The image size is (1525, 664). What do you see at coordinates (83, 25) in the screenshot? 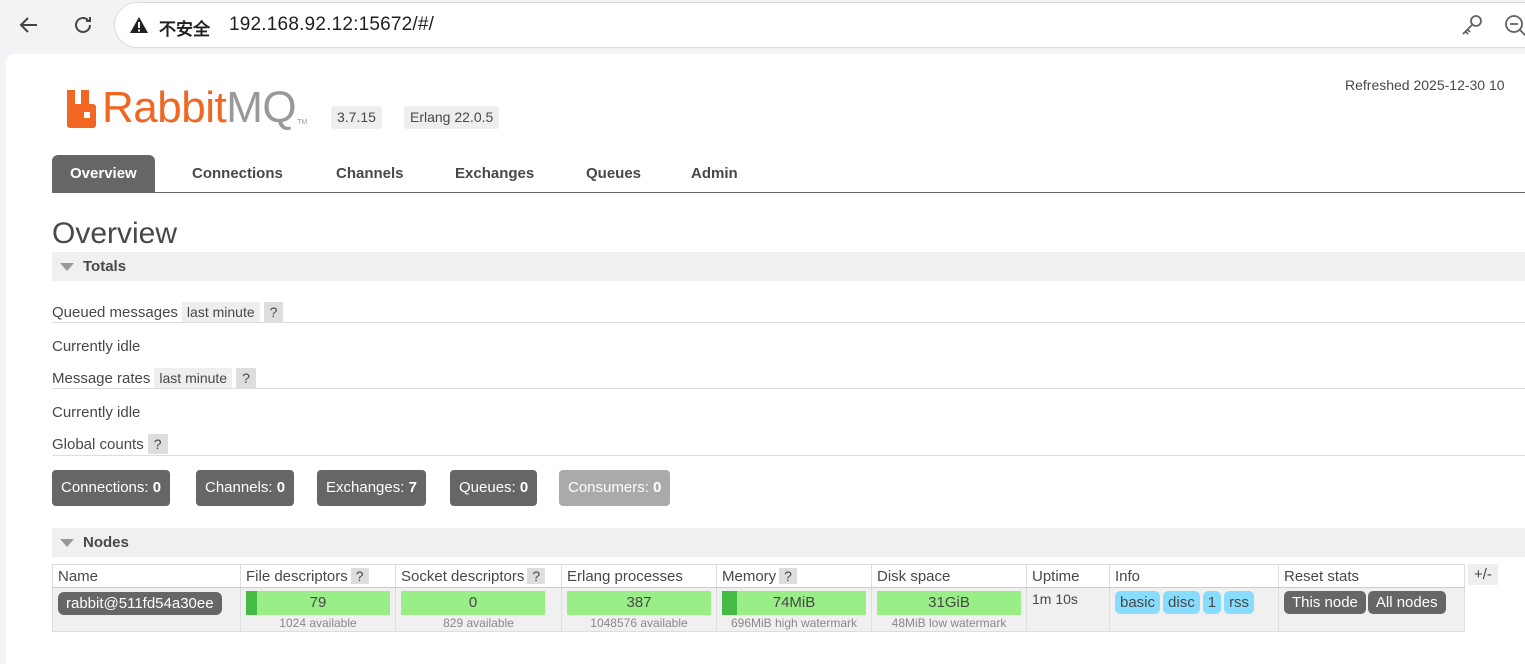
I see `reload-icon` at bounding box center [83, 25].